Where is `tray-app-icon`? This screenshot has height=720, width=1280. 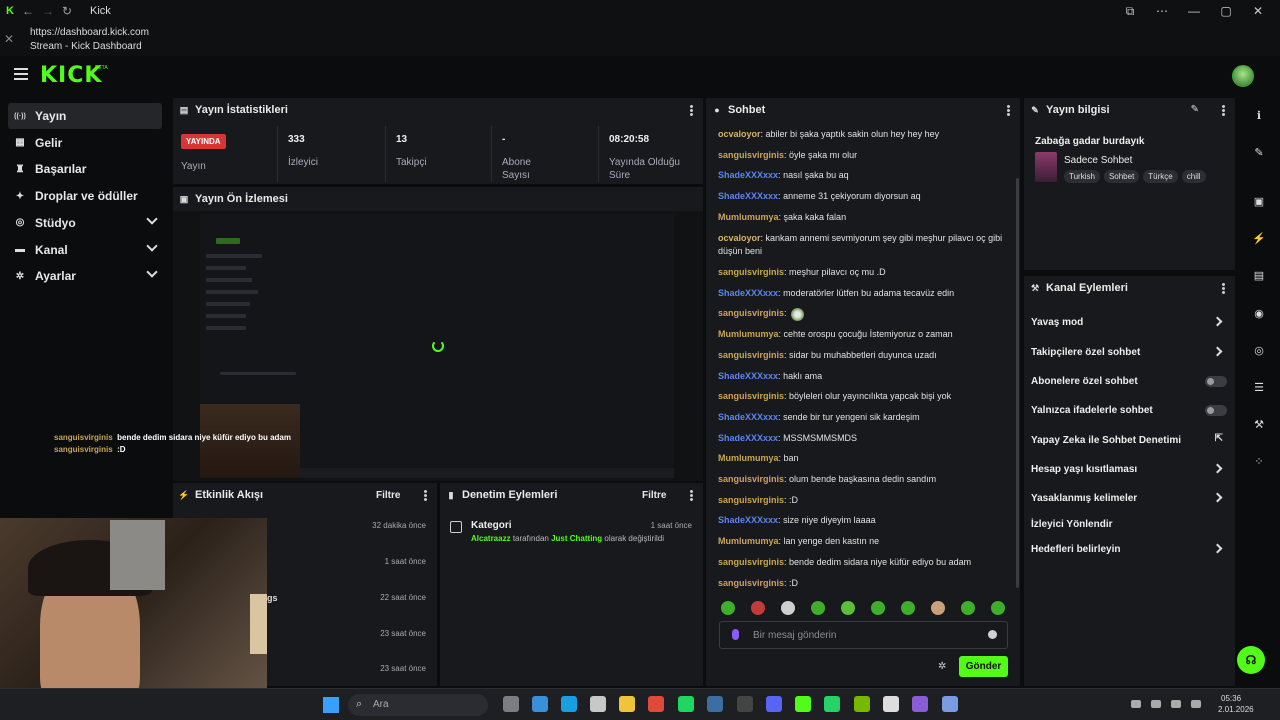
tray-app-icon is located at coordinates (1156, 704).